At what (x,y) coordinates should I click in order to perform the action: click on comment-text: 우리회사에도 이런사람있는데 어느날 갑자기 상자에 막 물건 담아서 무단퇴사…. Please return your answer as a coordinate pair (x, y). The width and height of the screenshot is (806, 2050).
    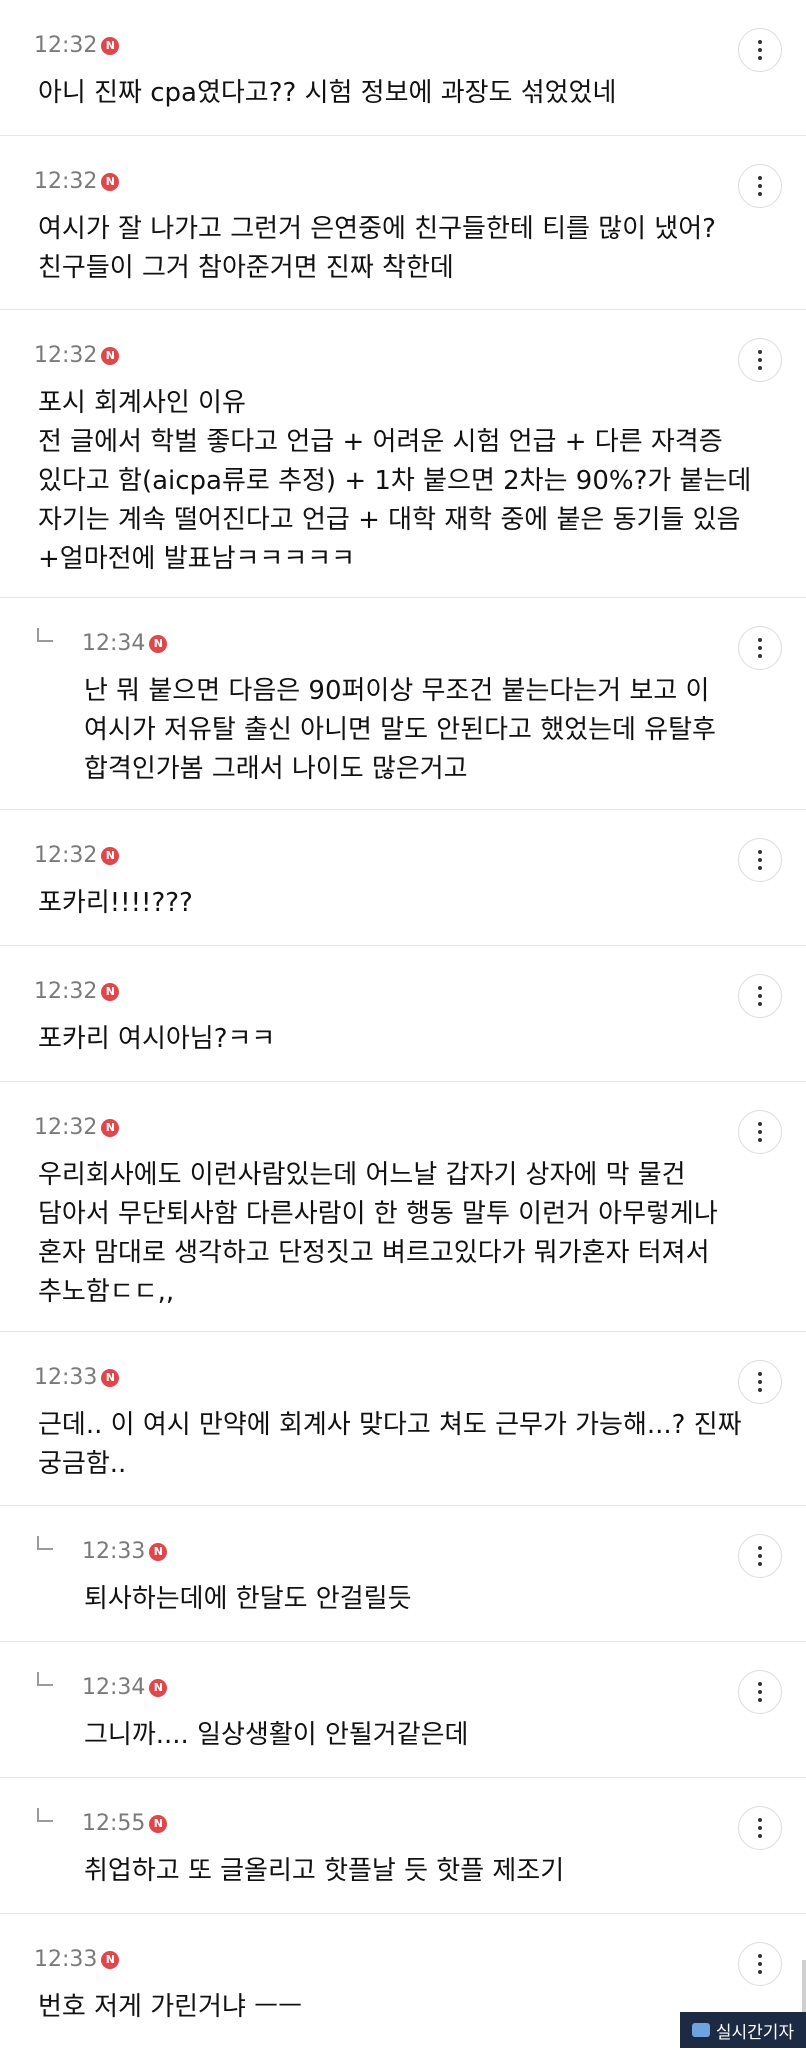
    Looking at the image, I should click on (378, 1233).